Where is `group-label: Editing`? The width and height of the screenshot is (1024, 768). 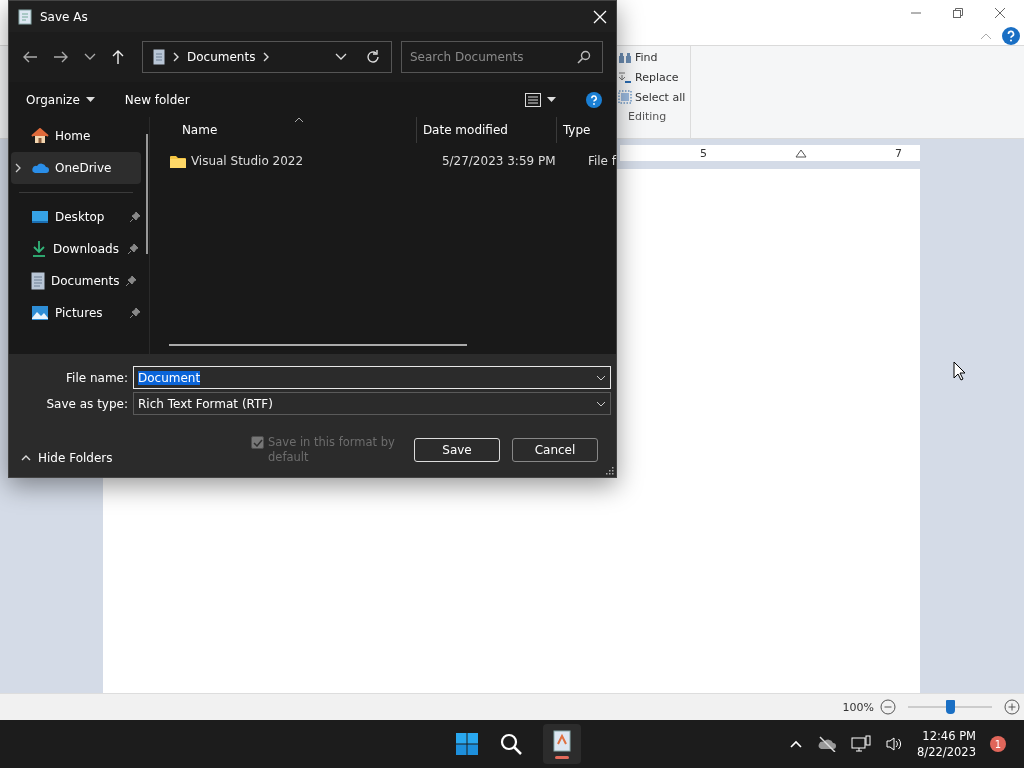 group-label: Editing is located at coordinates (647, 116).